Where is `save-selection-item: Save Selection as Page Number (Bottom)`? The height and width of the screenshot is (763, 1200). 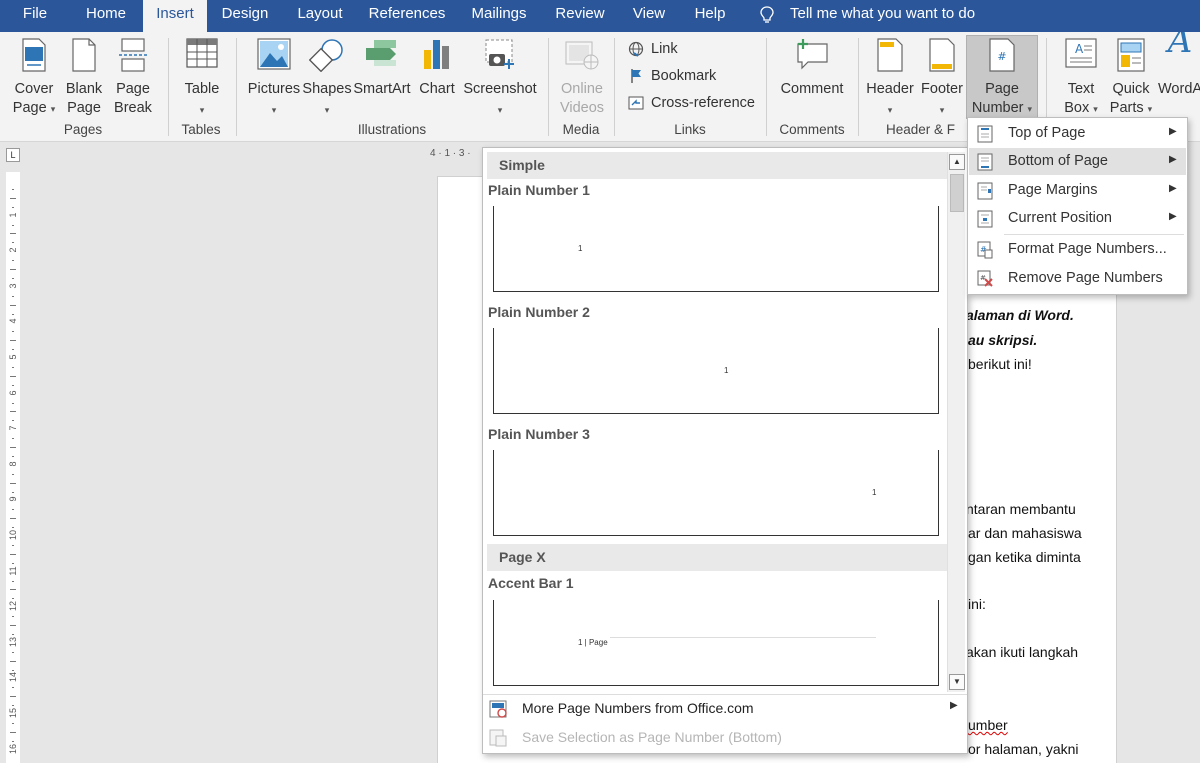
save-selection-item: Save Selection as Page Number (Bottom) is located at coordinates (725, 738).